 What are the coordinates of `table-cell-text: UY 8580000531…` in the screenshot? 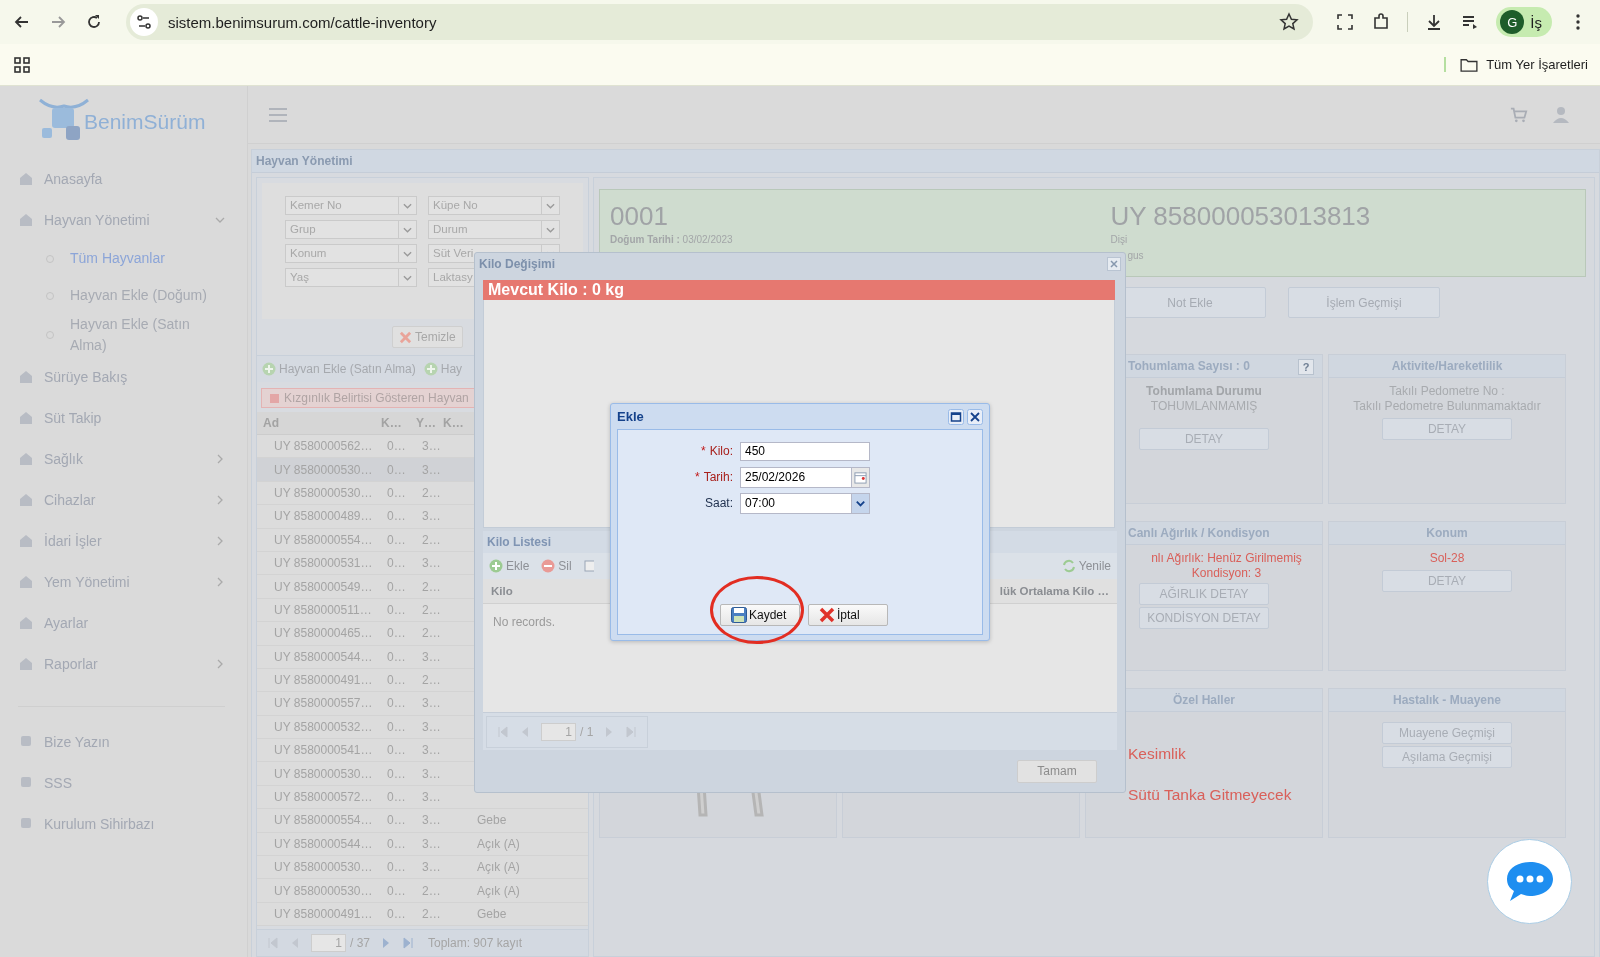 It's located at (323, 563).